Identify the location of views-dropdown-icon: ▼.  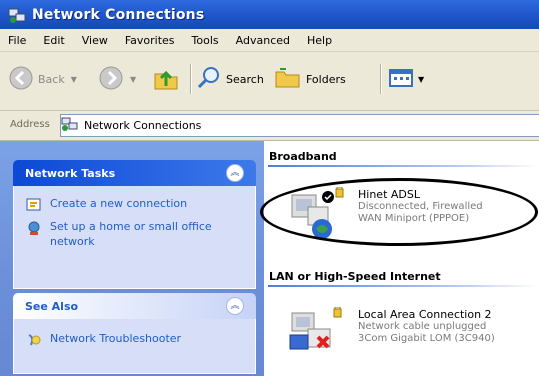
(421, 79).